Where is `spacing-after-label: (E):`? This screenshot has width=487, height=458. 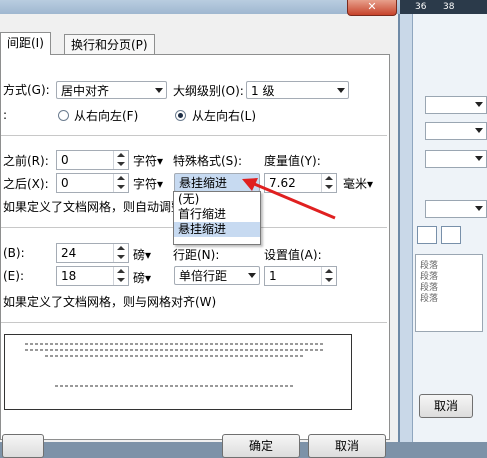 spacing-after-label: (E): is located at coordinates (13, 276).